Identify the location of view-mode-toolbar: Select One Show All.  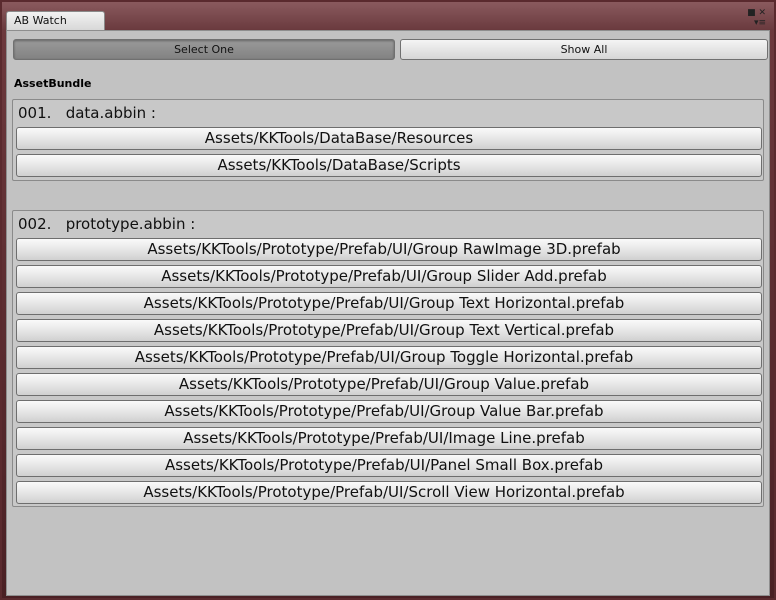
(389, 51).